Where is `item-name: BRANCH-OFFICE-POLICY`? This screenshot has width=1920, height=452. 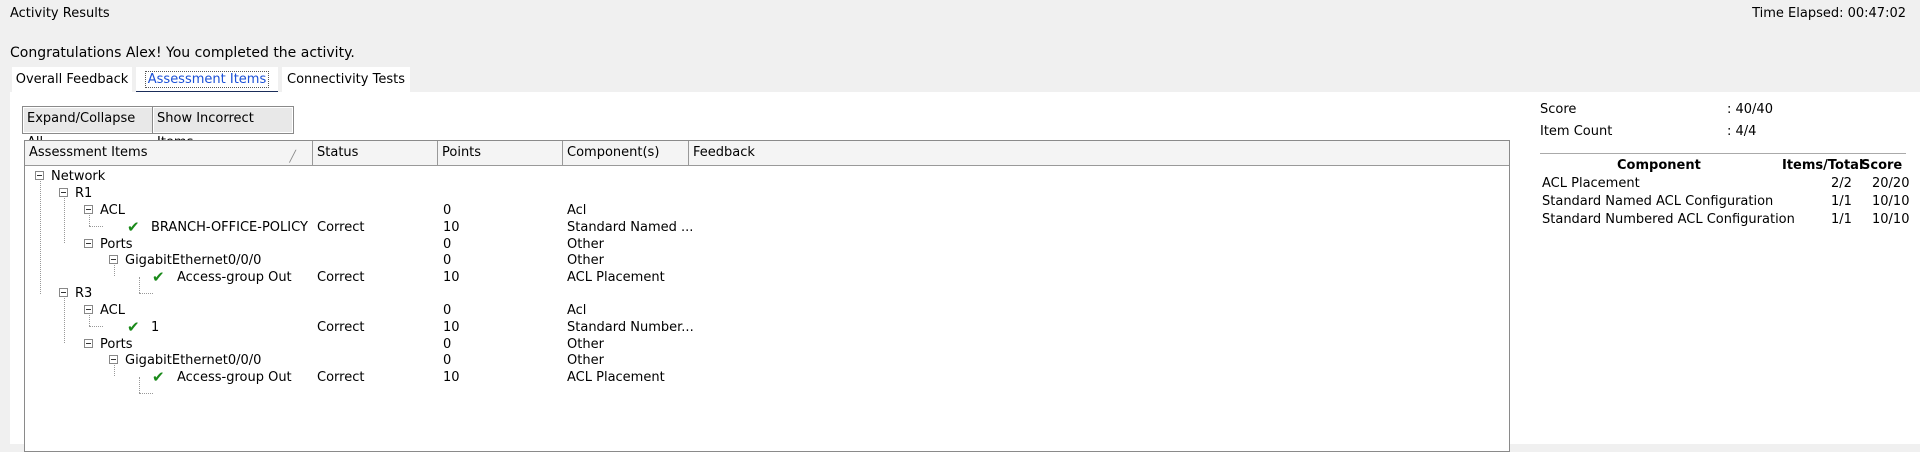 item-name: BRANCH-OFFICE-POLICY is located at coordinates (229, 227).